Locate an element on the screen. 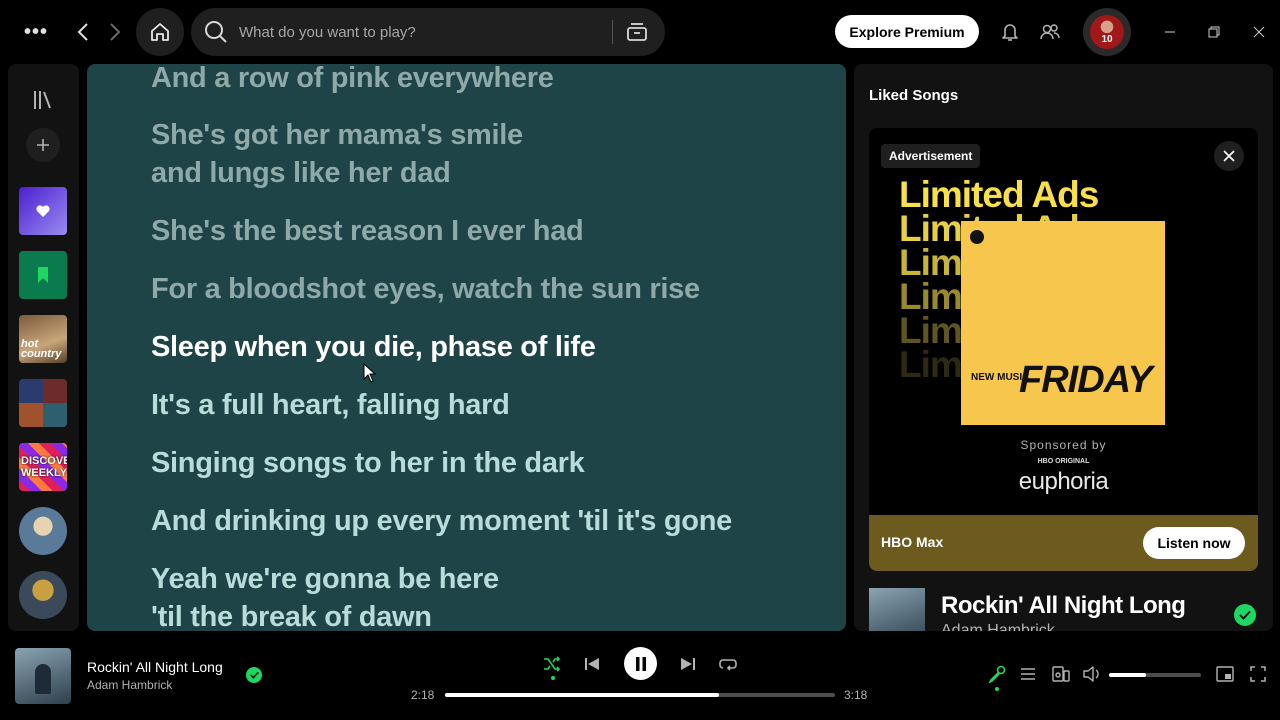 The width and height of the screenshot is (1280, 720). connect-device-icon is located at coordinates (1061, 674).